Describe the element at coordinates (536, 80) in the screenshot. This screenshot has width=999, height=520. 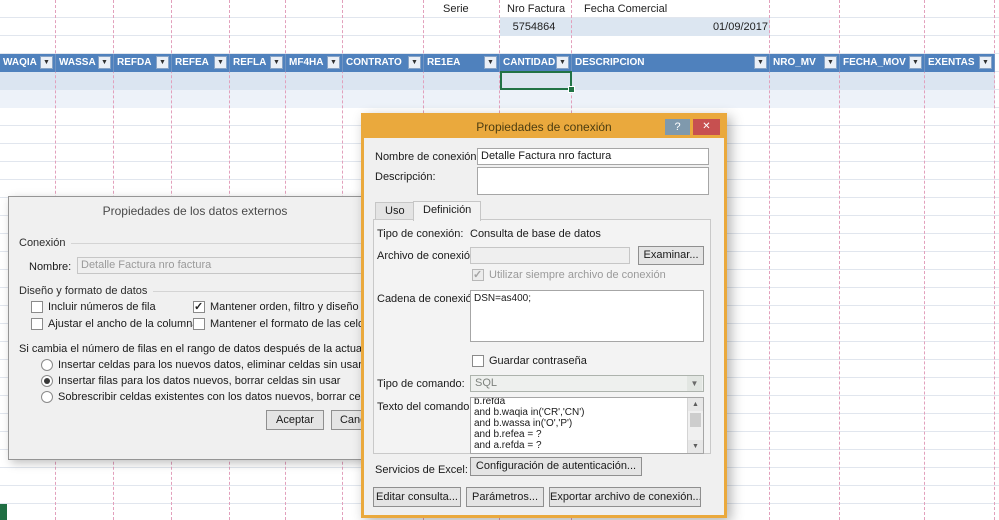
I see `selected-cell` at that location.